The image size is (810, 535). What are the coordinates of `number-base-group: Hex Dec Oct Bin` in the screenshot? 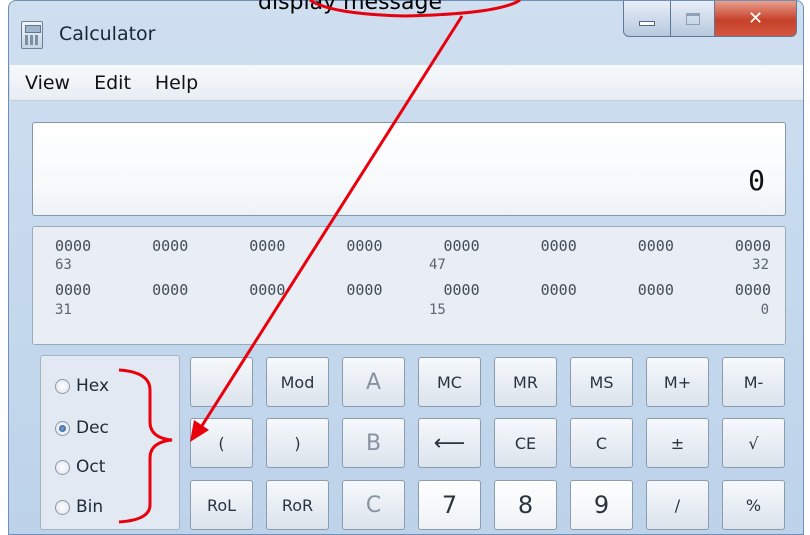 It's located at (110, 442).